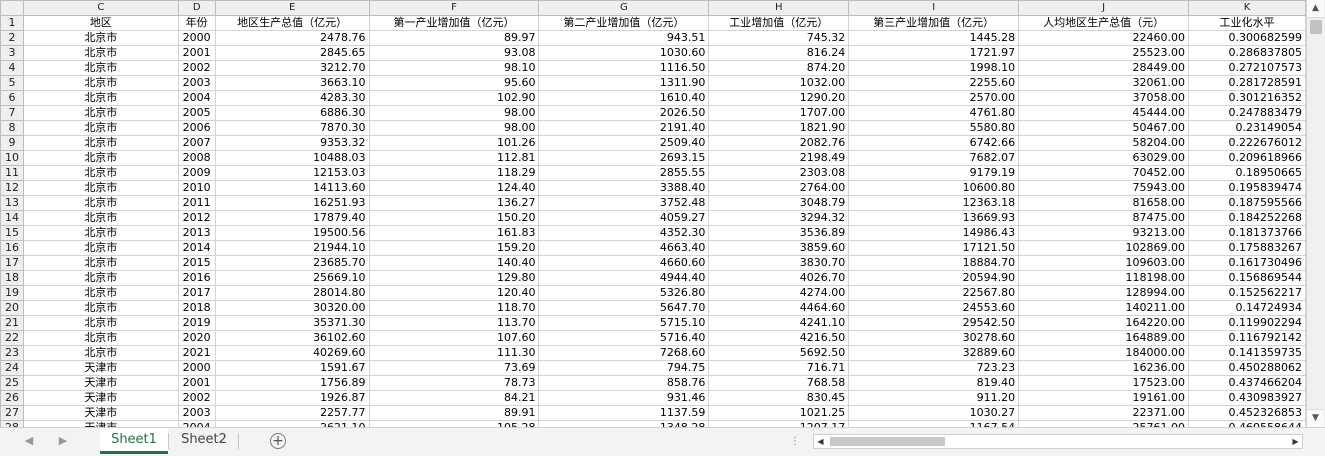 Image resolution: width=1325 pixels, height=456 pixels. Describe the element at coordinates (1247, 293) in the screenshot. I see `data-cell: 0.152562217` at that location.